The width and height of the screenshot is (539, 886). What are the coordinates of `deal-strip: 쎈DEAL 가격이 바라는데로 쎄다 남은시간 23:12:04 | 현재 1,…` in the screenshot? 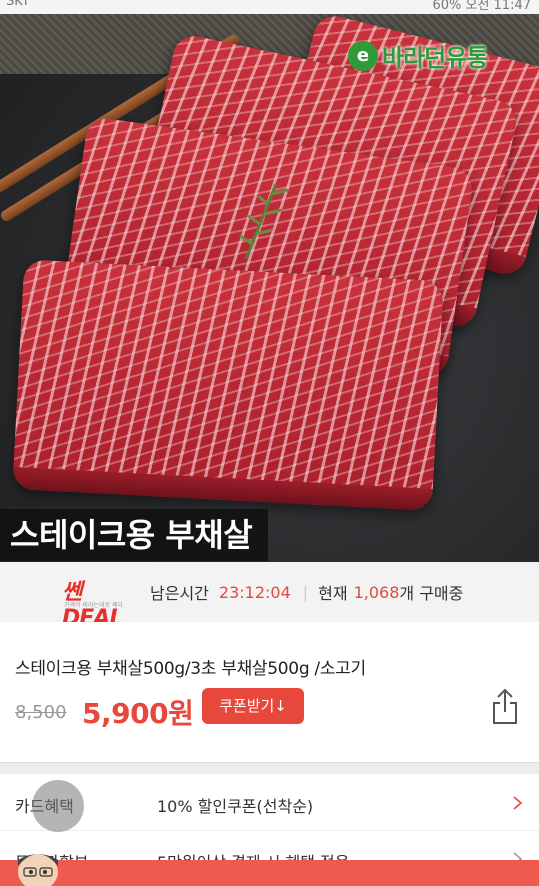 It's located at (269, 596).